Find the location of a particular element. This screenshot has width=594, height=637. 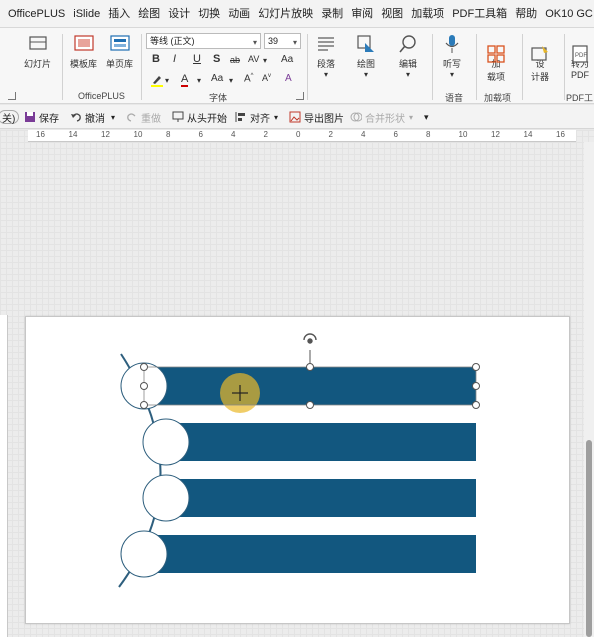

designer-icon is located at coordinates (540, 47).